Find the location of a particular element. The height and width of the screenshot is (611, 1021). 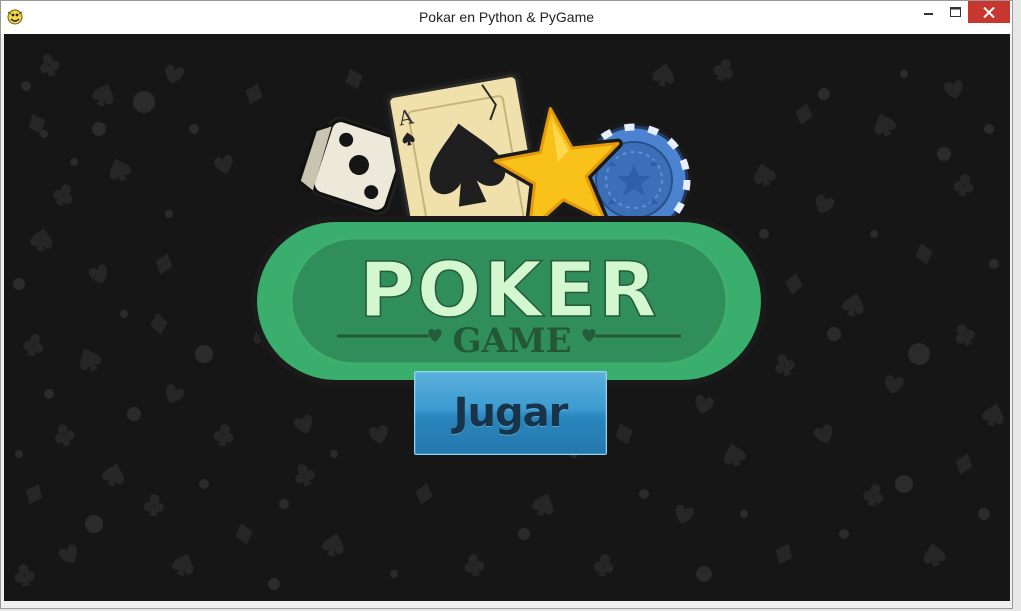

minimize-icon is located at coordinates (928, 14).